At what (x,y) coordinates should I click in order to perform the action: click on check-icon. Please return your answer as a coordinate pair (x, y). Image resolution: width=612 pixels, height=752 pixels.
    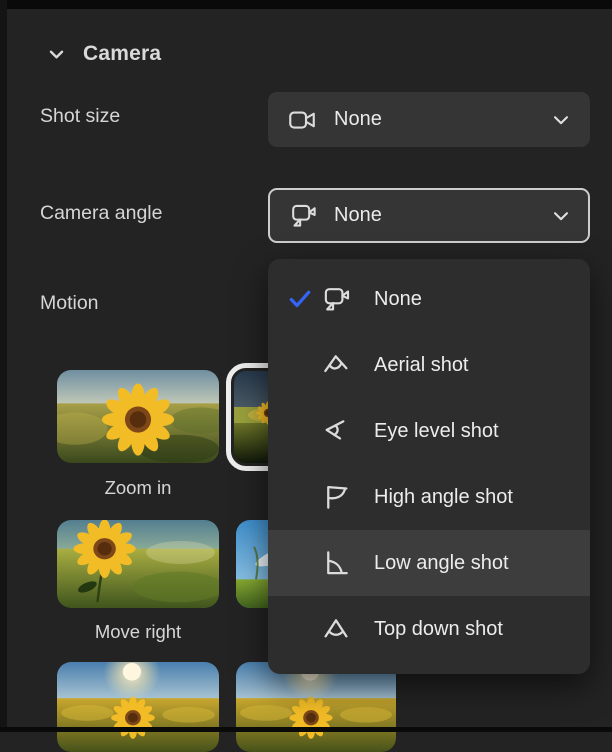
    Looking at the image, I should click on (300, 299).